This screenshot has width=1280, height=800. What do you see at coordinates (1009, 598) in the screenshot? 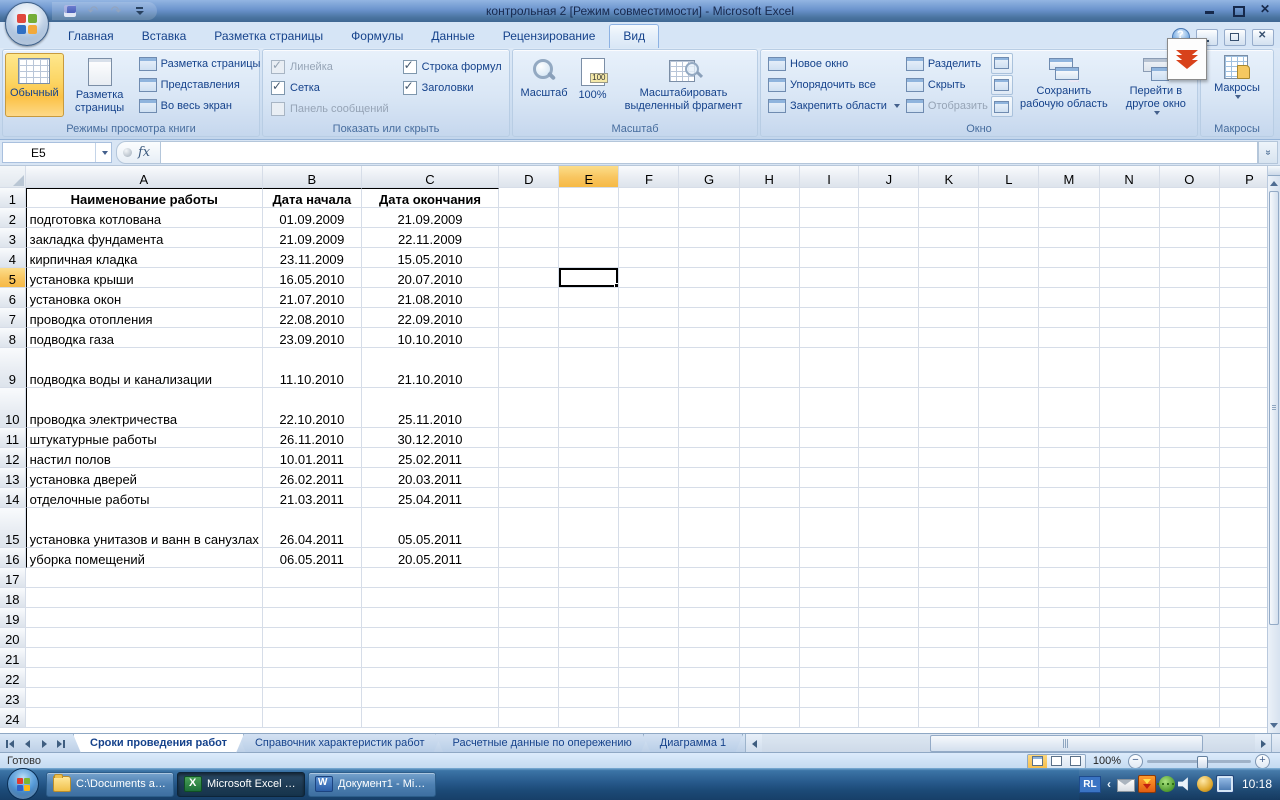
I see `cell-L18` at bounding box center [1009, 598].